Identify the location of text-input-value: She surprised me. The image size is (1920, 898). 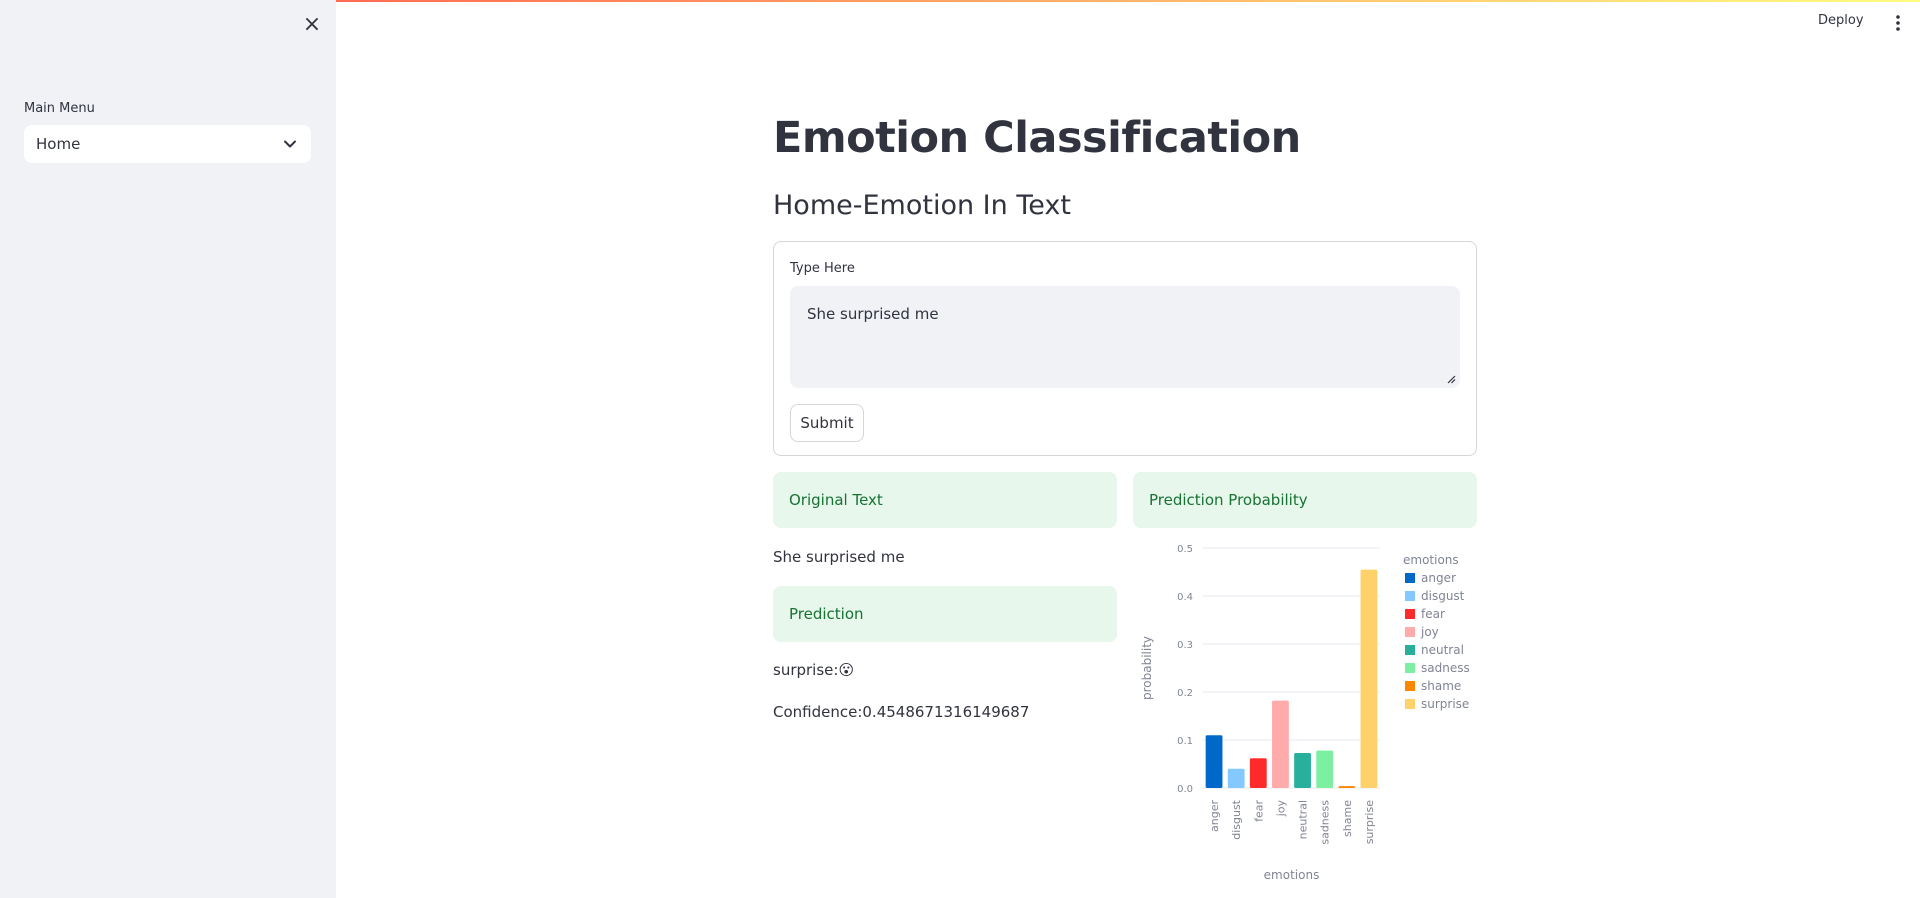
(873, 314).